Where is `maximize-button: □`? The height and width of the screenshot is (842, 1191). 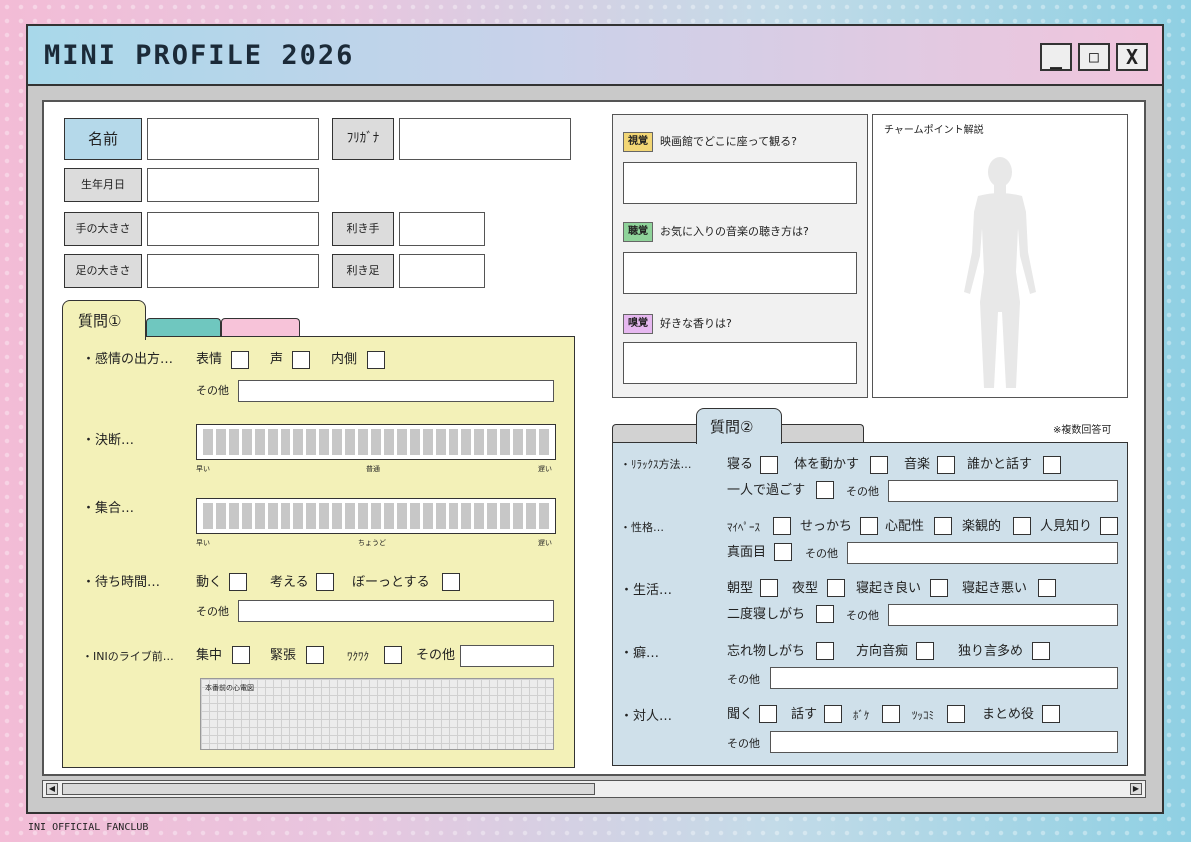 maximize-button: □ is located at coordinates (1094, 57).